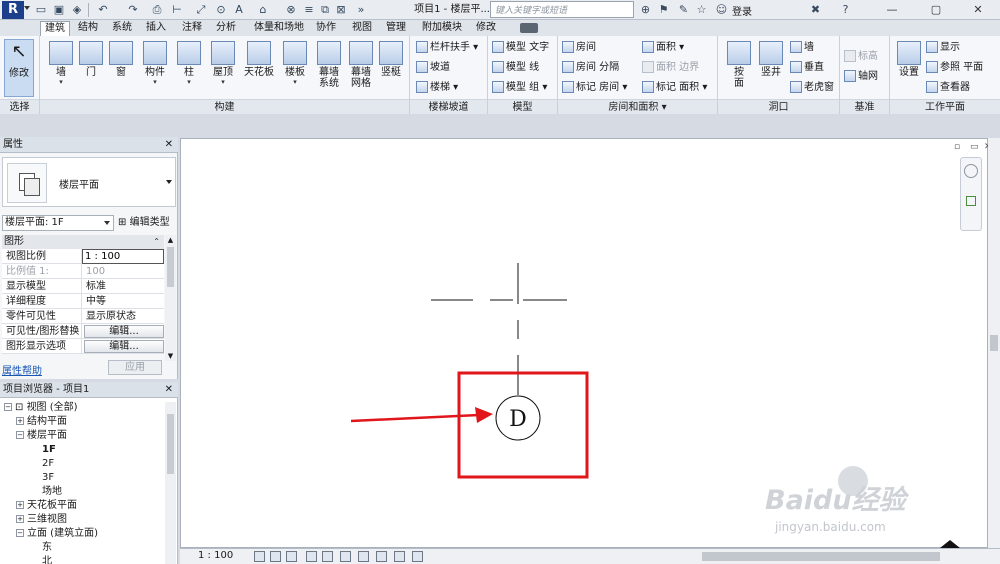 The height and width of the screenshot is (564, 1000). What do you see at coordinates (19, 68) in the screenshot?
I see `modify-button: ↖ 修改` at bounding box center [19, 68].